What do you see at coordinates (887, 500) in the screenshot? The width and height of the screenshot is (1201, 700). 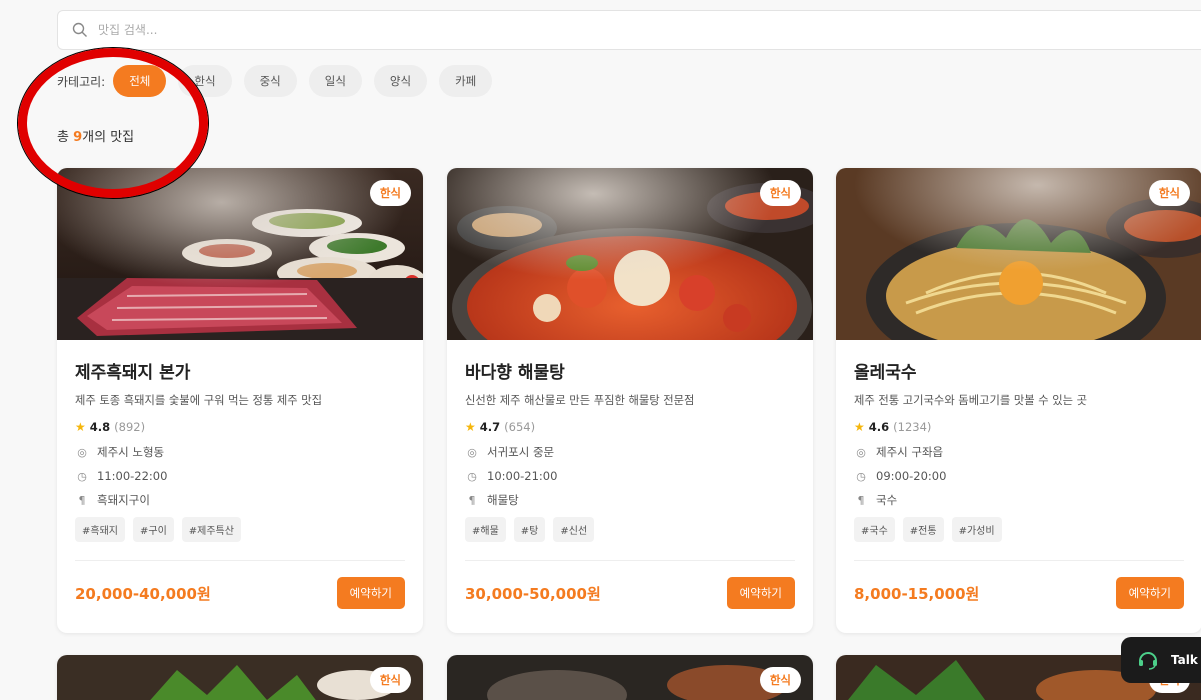 I see `menu-text: 국수` at bounding box center [887, 500].